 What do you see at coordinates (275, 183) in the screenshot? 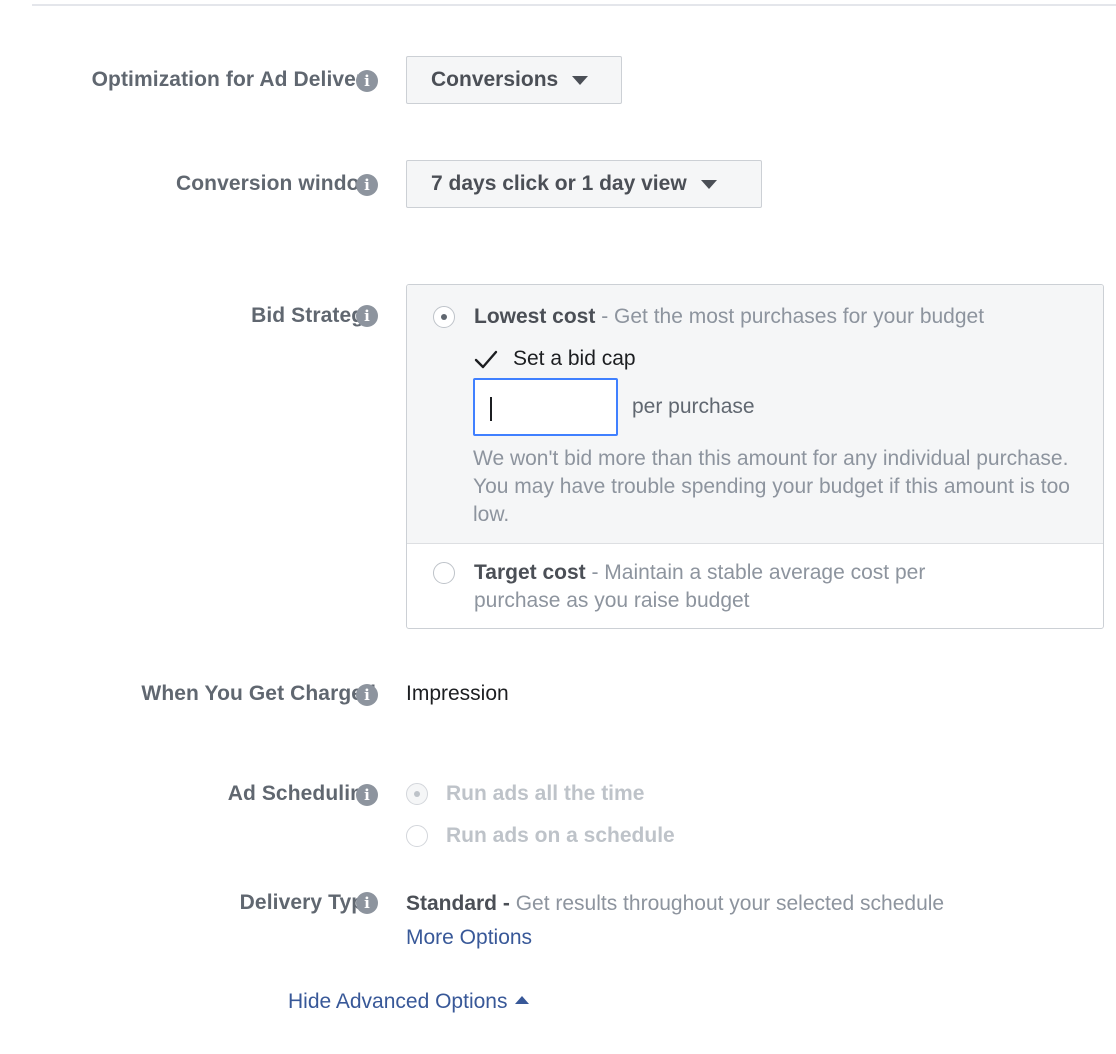
I see `conversion-window-label: Conversion window` at bounding box center [275, 183].